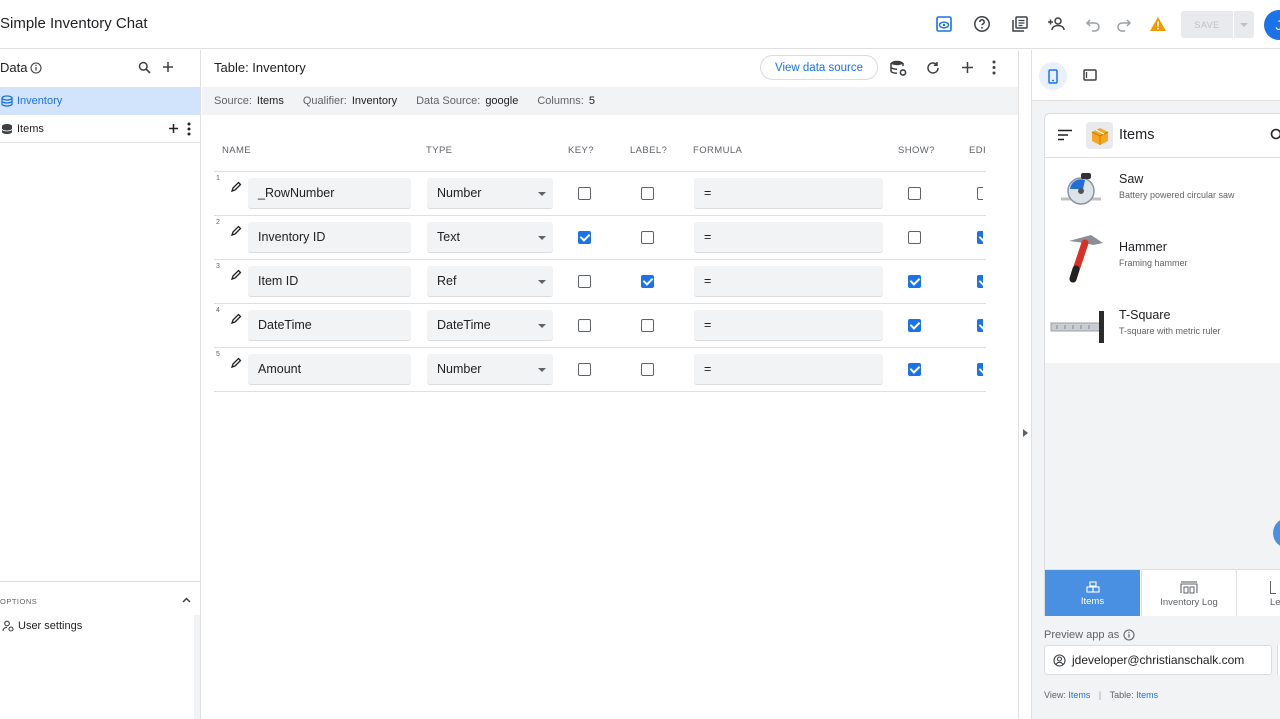  What do you see at coordinates (42, 626) in the screenshot?
I see `user-settings-item: User settings` at bounding box center [42, 626].